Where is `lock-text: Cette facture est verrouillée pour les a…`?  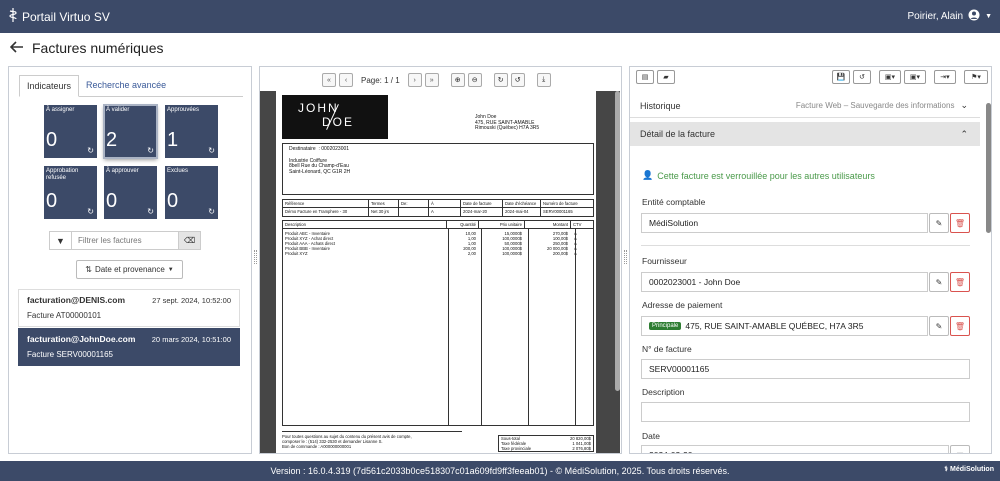 lock-text: Cette facture est verrouillée pour les a… is located at coordinates (766, 175).